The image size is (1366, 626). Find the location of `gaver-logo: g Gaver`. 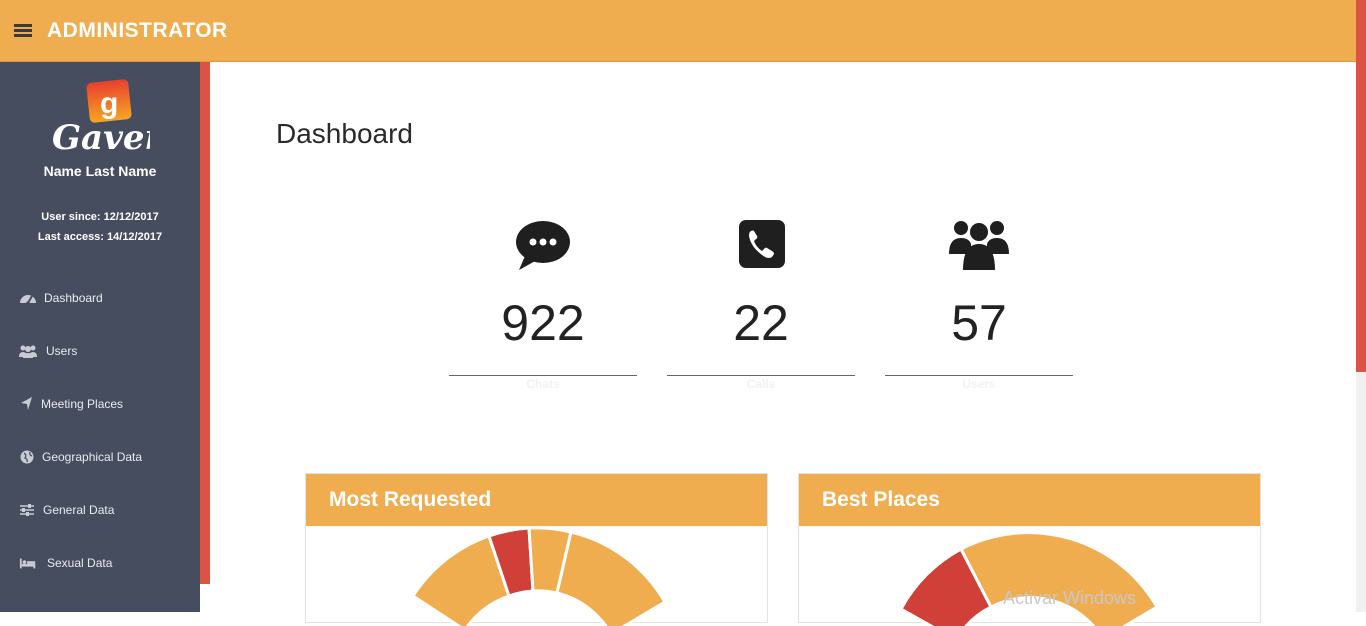

gaver-logo: g Gaver is located at coordinates (101, 116).